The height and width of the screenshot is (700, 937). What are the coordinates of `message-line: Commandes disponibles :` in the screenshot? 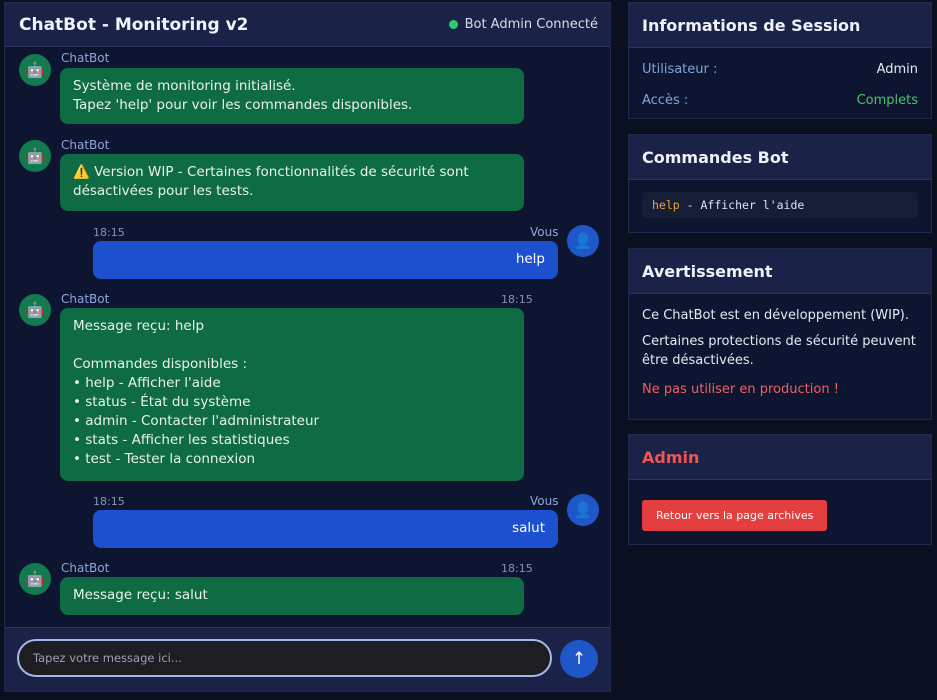 It's located at (160, 364).